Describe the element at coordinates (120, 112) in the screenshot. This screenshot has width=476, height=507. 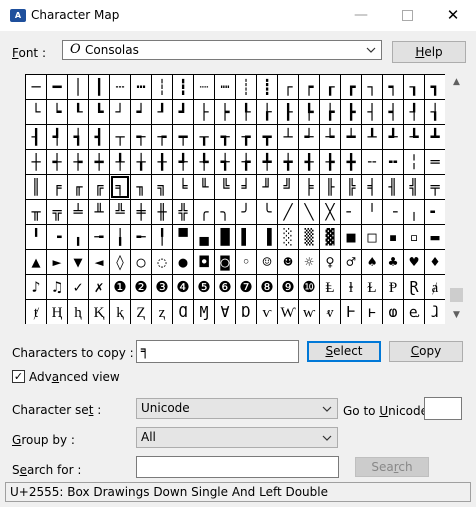
I see `character-cell: ┘` at that location.